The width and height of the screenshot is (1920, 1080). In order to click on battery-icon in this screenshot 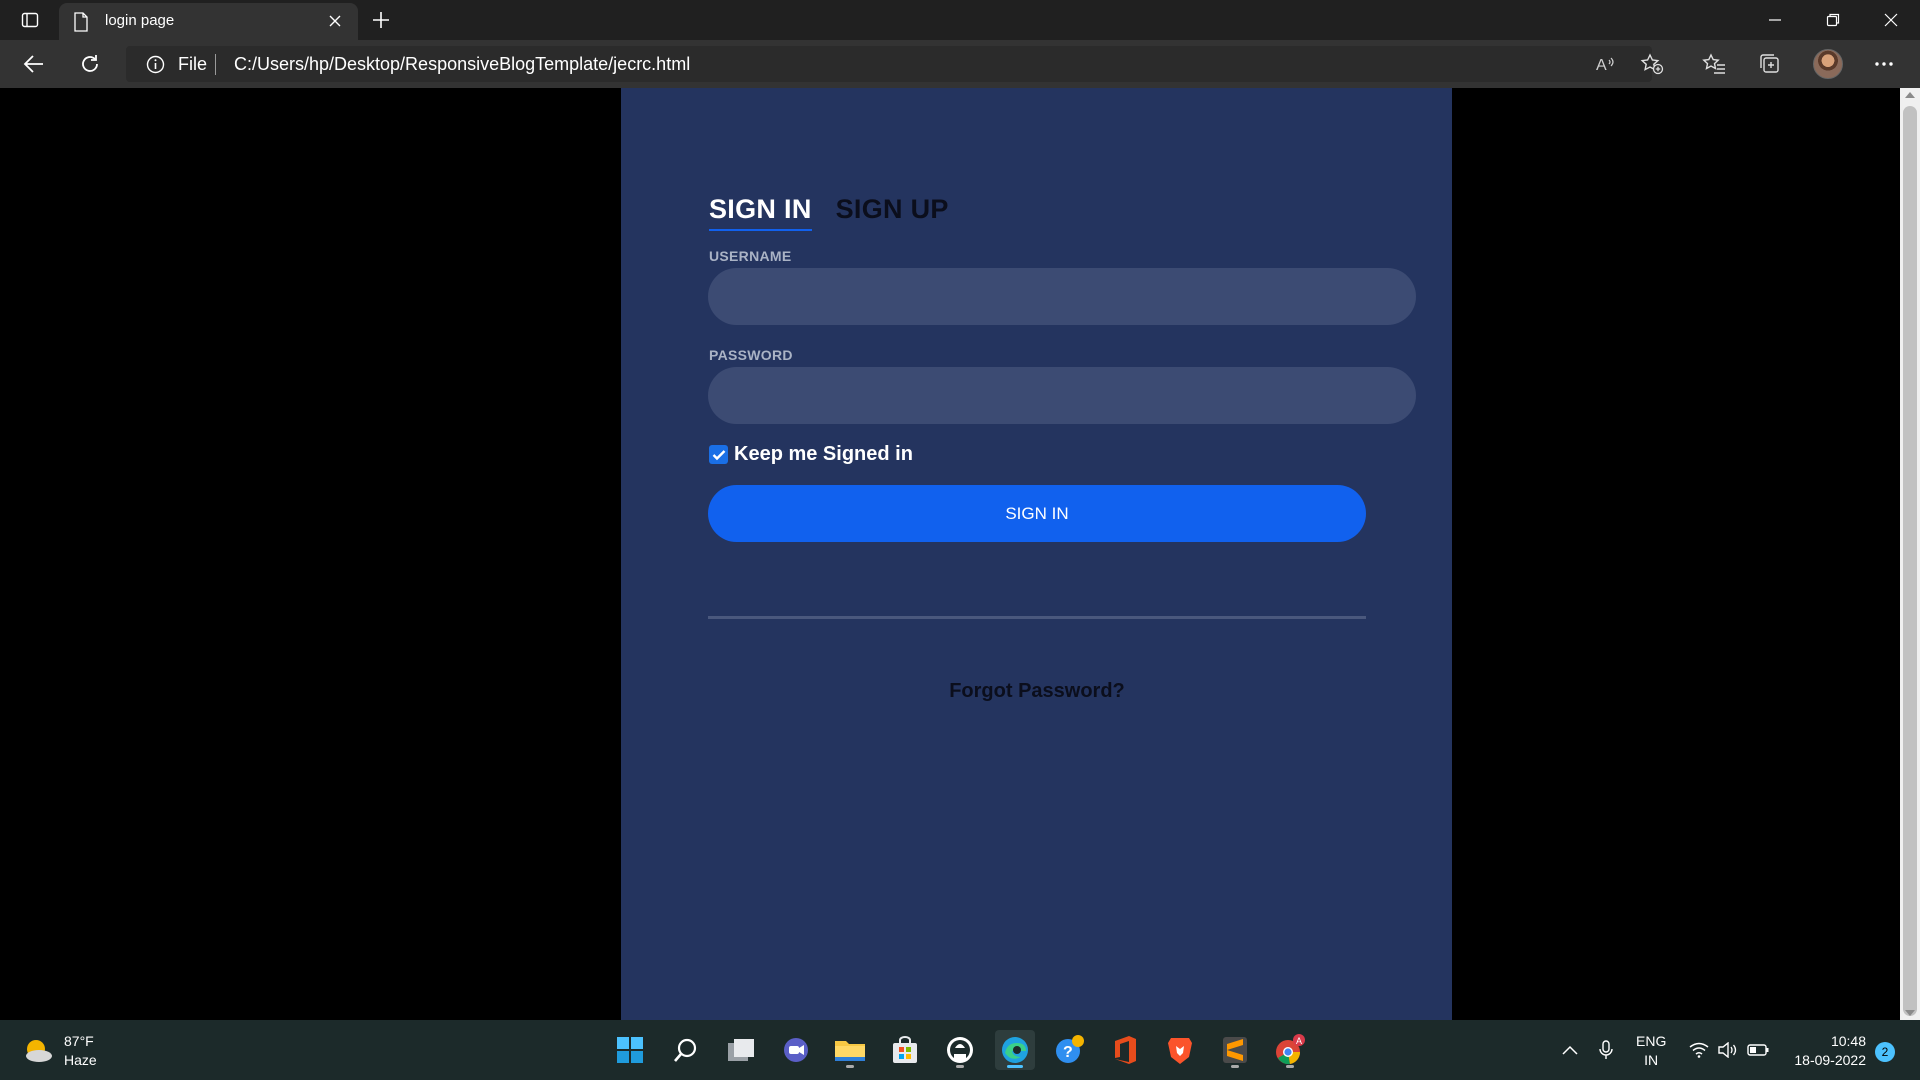, I will do `click(1758, 1050)`.